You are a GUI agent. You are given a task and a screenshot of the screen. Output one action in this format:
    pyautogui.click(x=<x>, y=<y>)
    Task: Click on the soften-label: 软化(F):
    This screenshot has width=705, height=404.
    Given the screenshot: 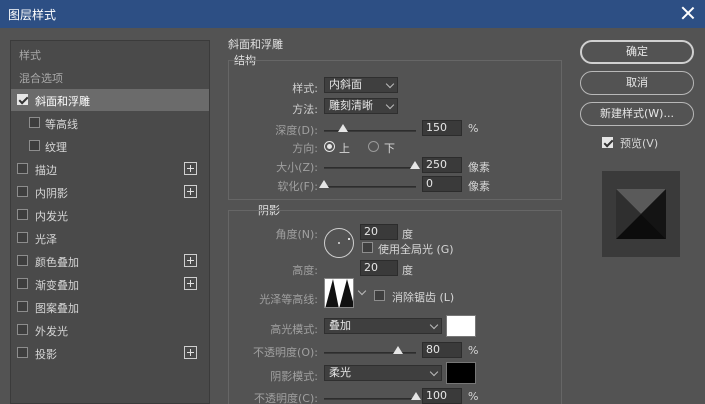 What is the action you would take?
    pyautogui.click(x=297, y=186)
    